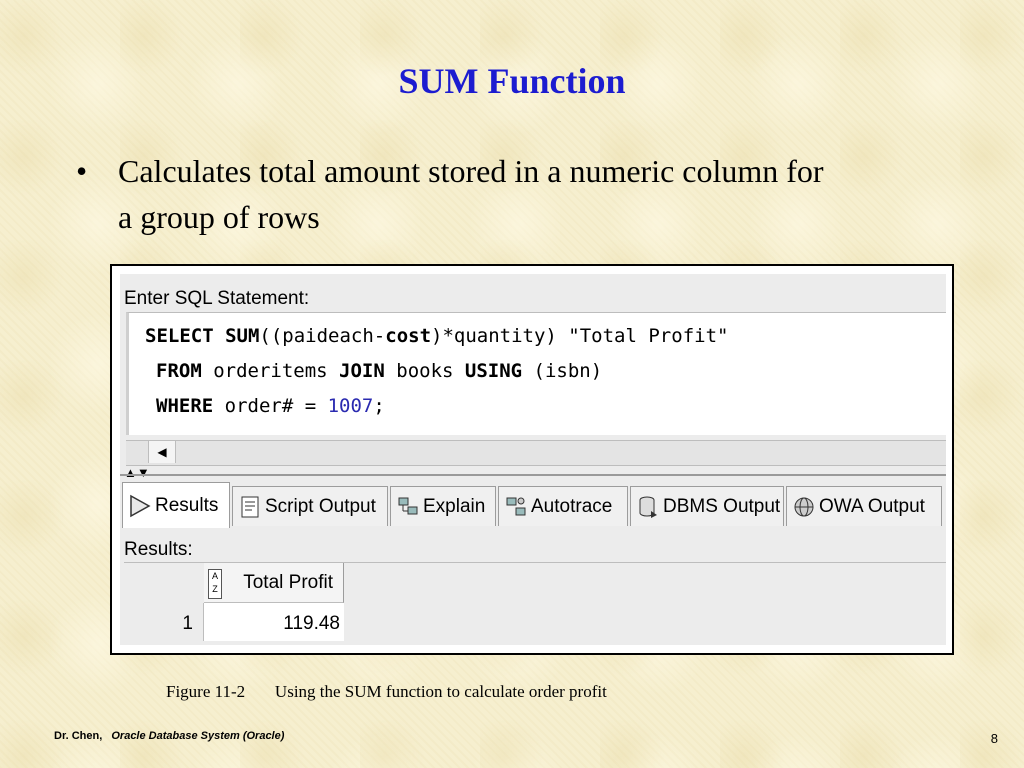 This screenshot has width=1024, height=768. I want to click on sql-line-3: WHERE order# = 1007;, so click(270, 406).